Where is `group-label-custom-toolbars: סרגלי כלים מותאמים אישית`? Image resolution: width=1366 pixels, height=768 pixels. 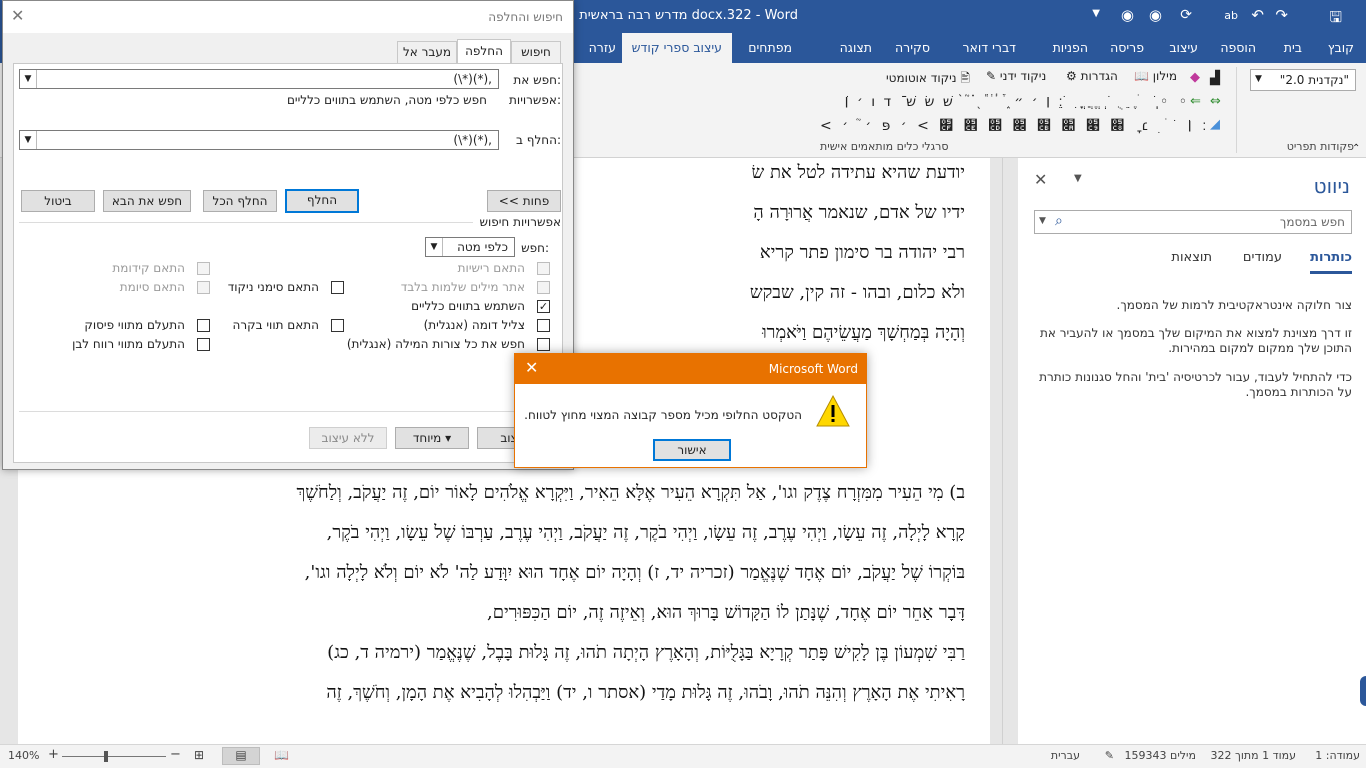
group-label-custom-toolbars: סרגלי כלים מותאמים אישית is located at coordinates (884, 146).